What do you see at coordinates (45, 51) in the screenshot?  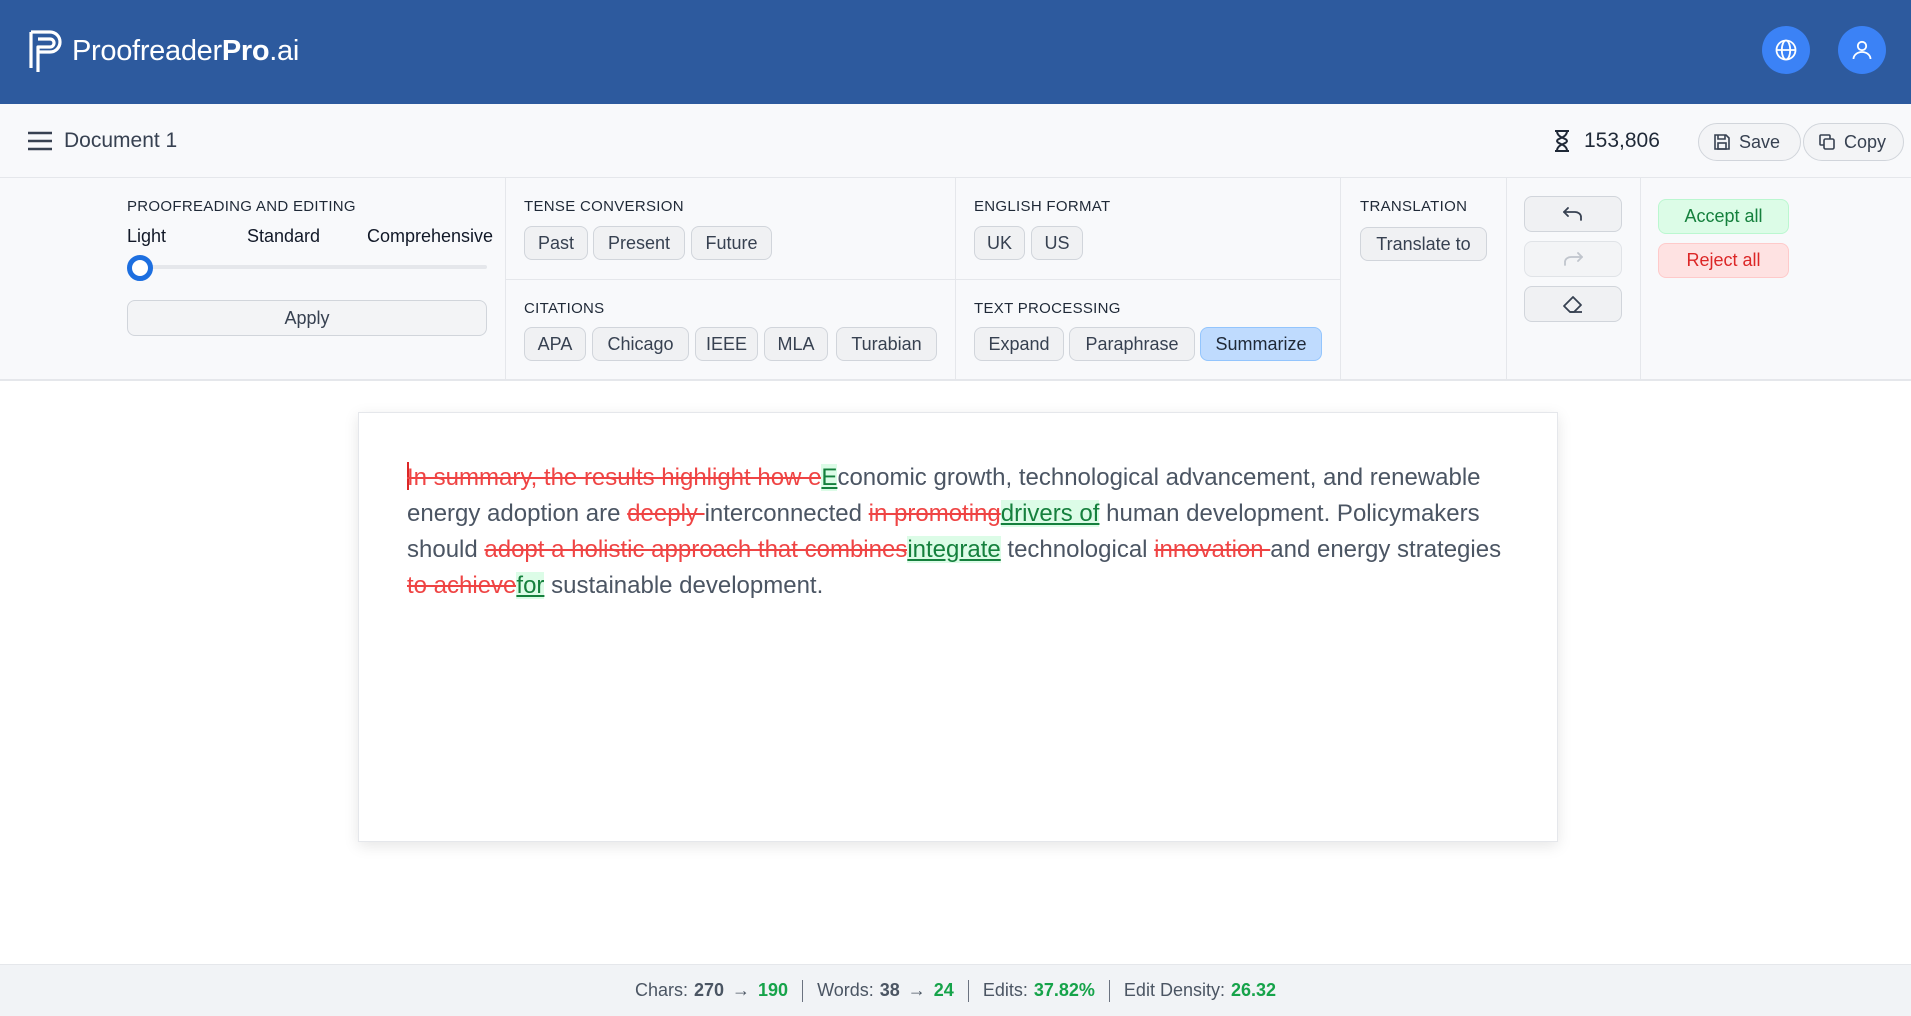 I see `logo-icon` at bounding box center [45, 51].